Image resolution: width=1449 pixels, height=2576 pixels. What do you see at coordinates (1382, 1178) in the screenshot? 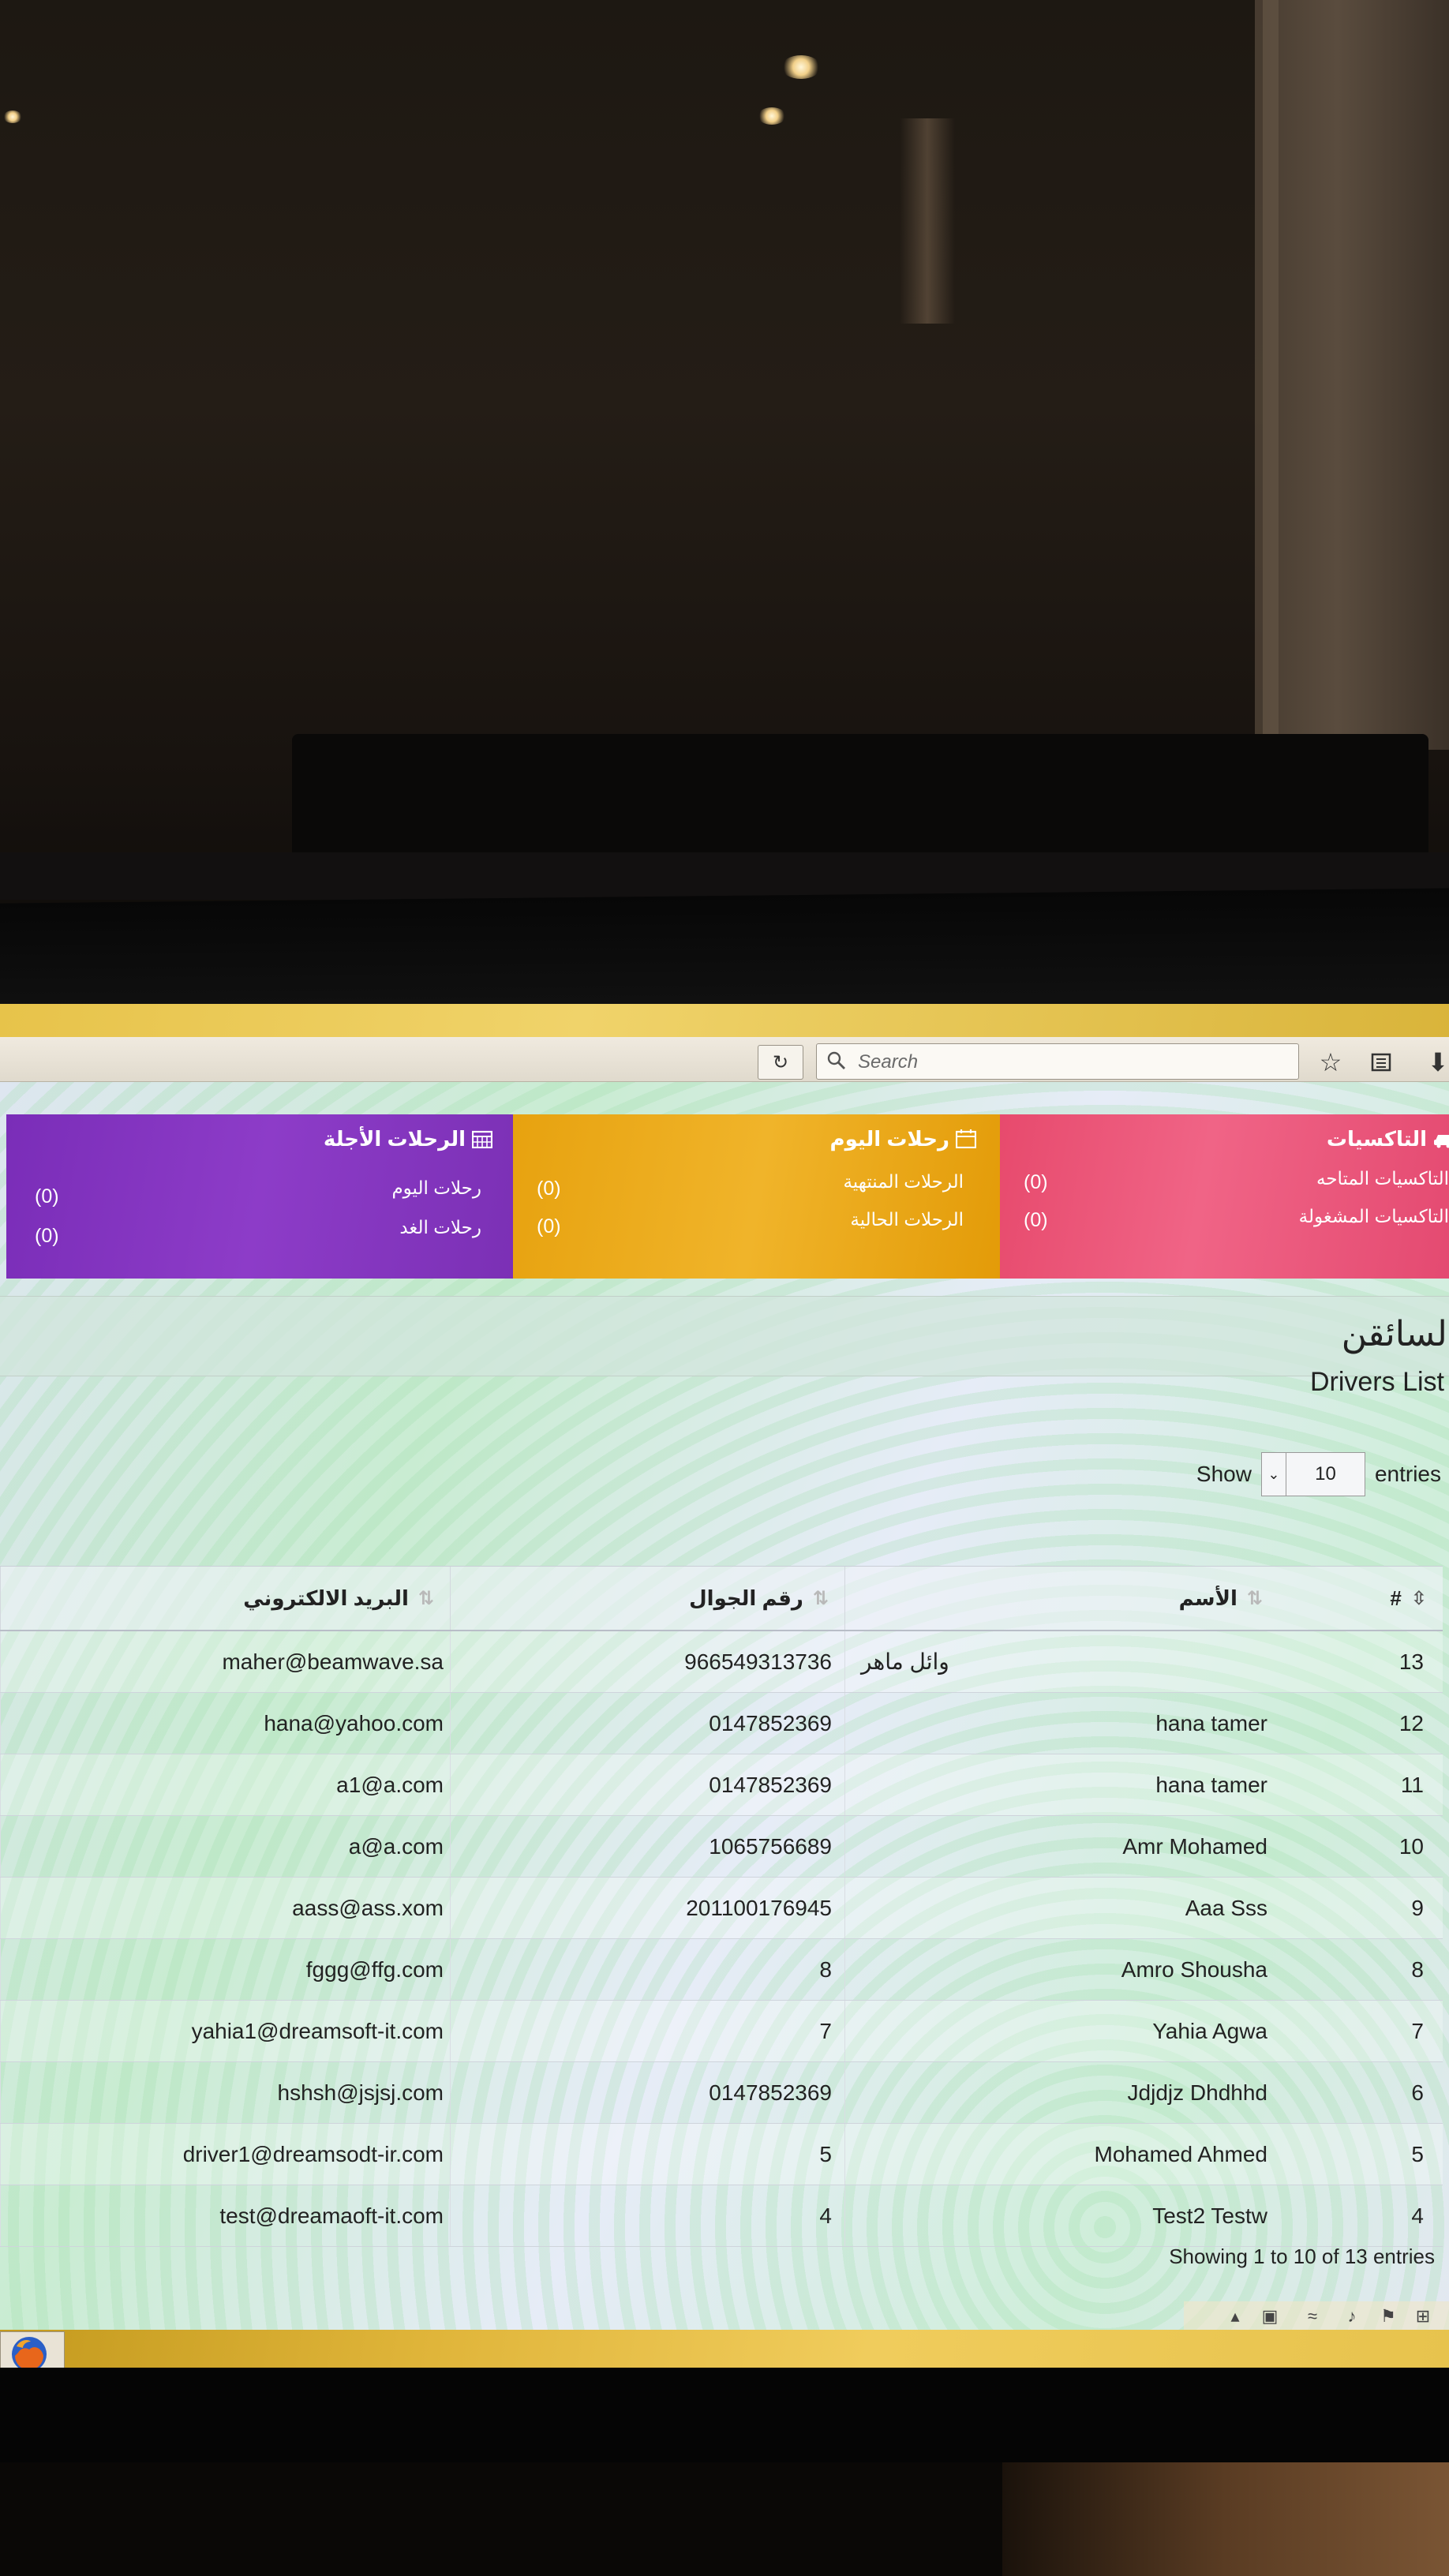
I see `taxis-available-label: التاكسيات المتاحه` at bounding box center [1382, 1178].